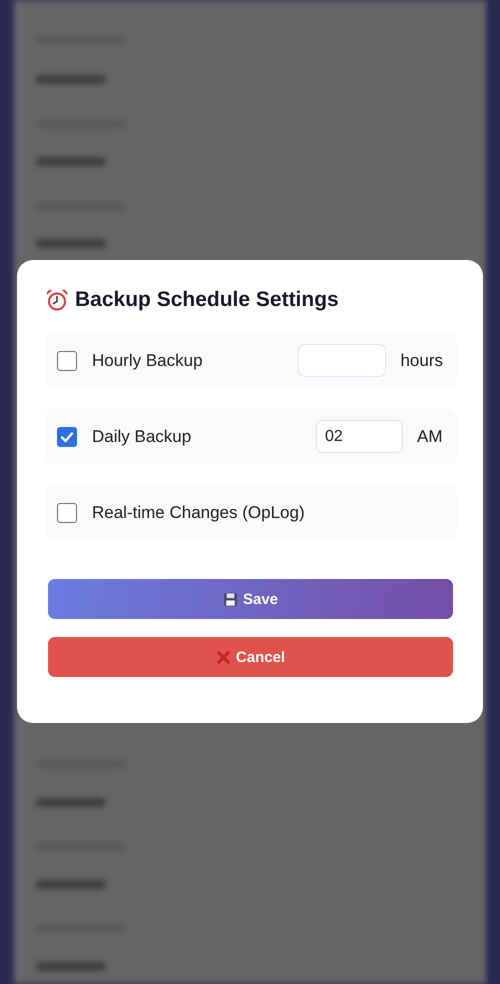 The height and width of the screenshot is (984, 500). What do you see at coordinates (342, 360) in the screenshot?
I see `input-field` at bounding box center [342, 360].